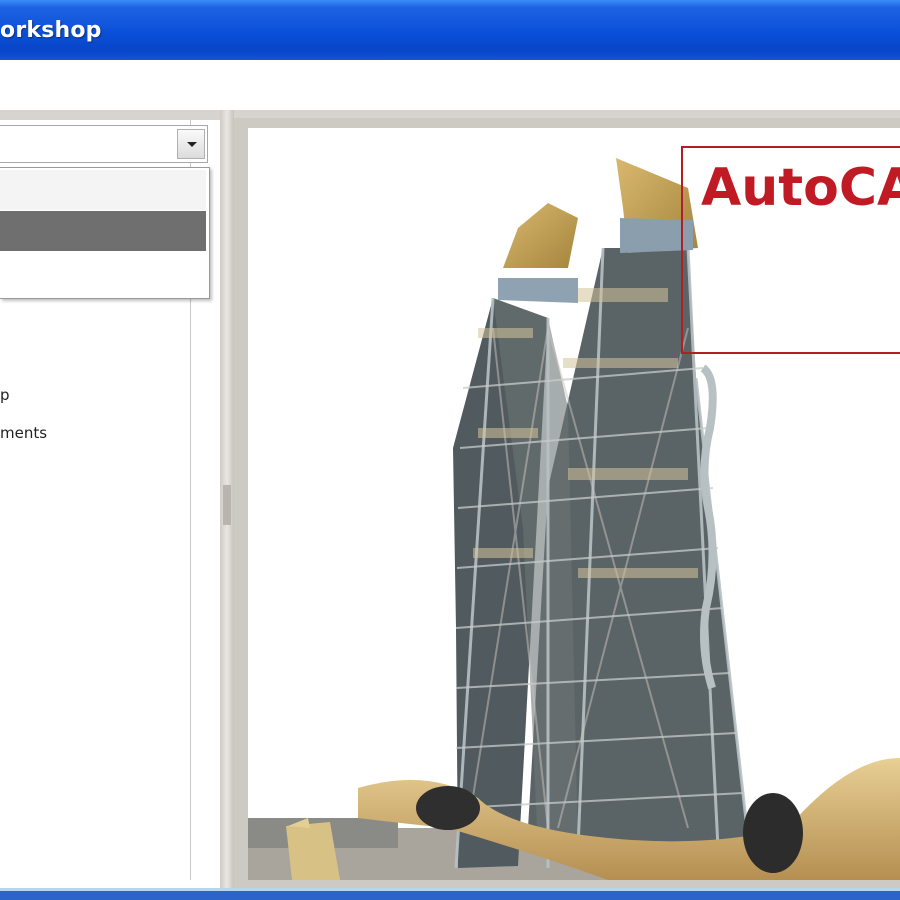 The image size is (900, 900). I want to click on splitter-grip, so click(227, 505).